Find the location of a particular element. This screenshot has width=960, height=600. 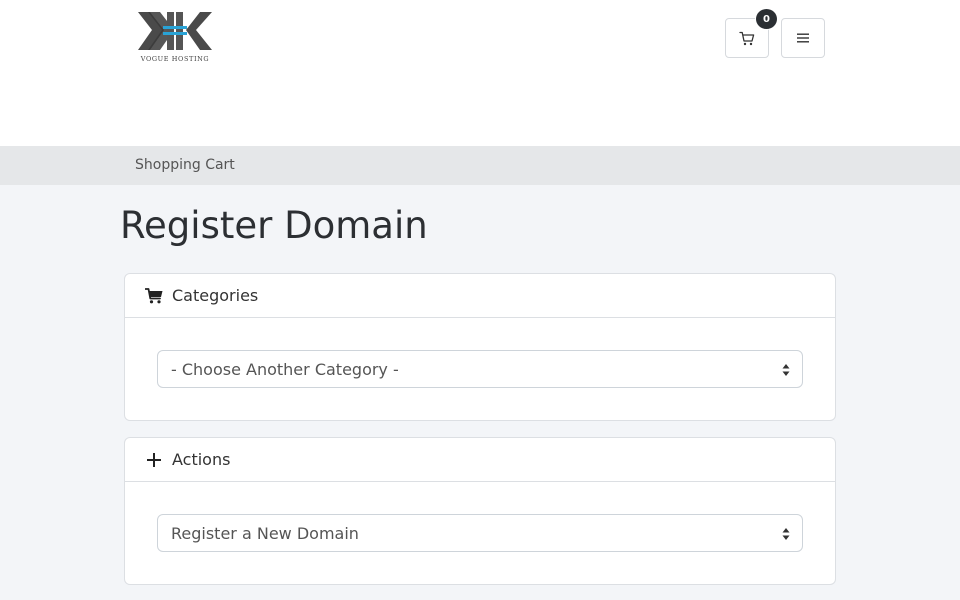

categories-panel-title: Categories is located at coordinates (215, 295).